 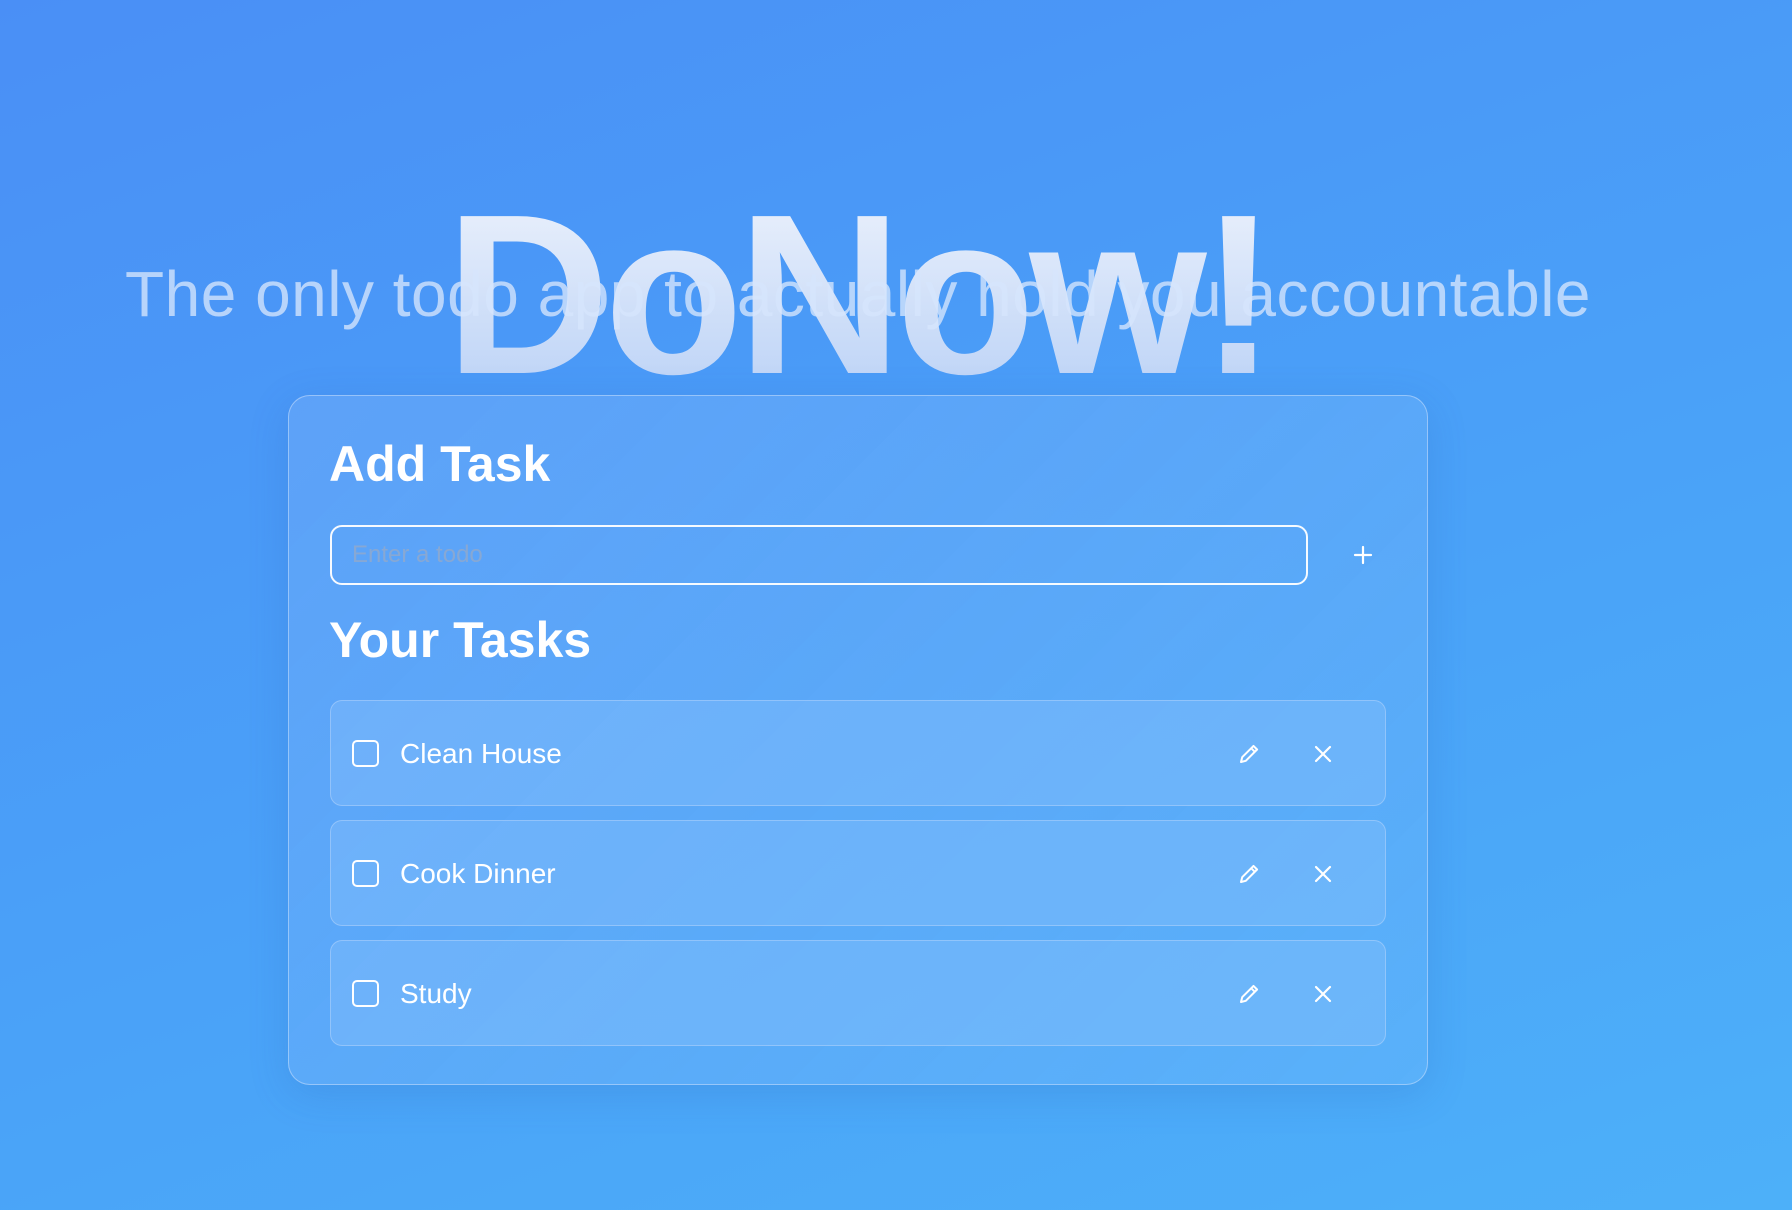 I want to click on task-label: Study, so click(x=436, y=993).